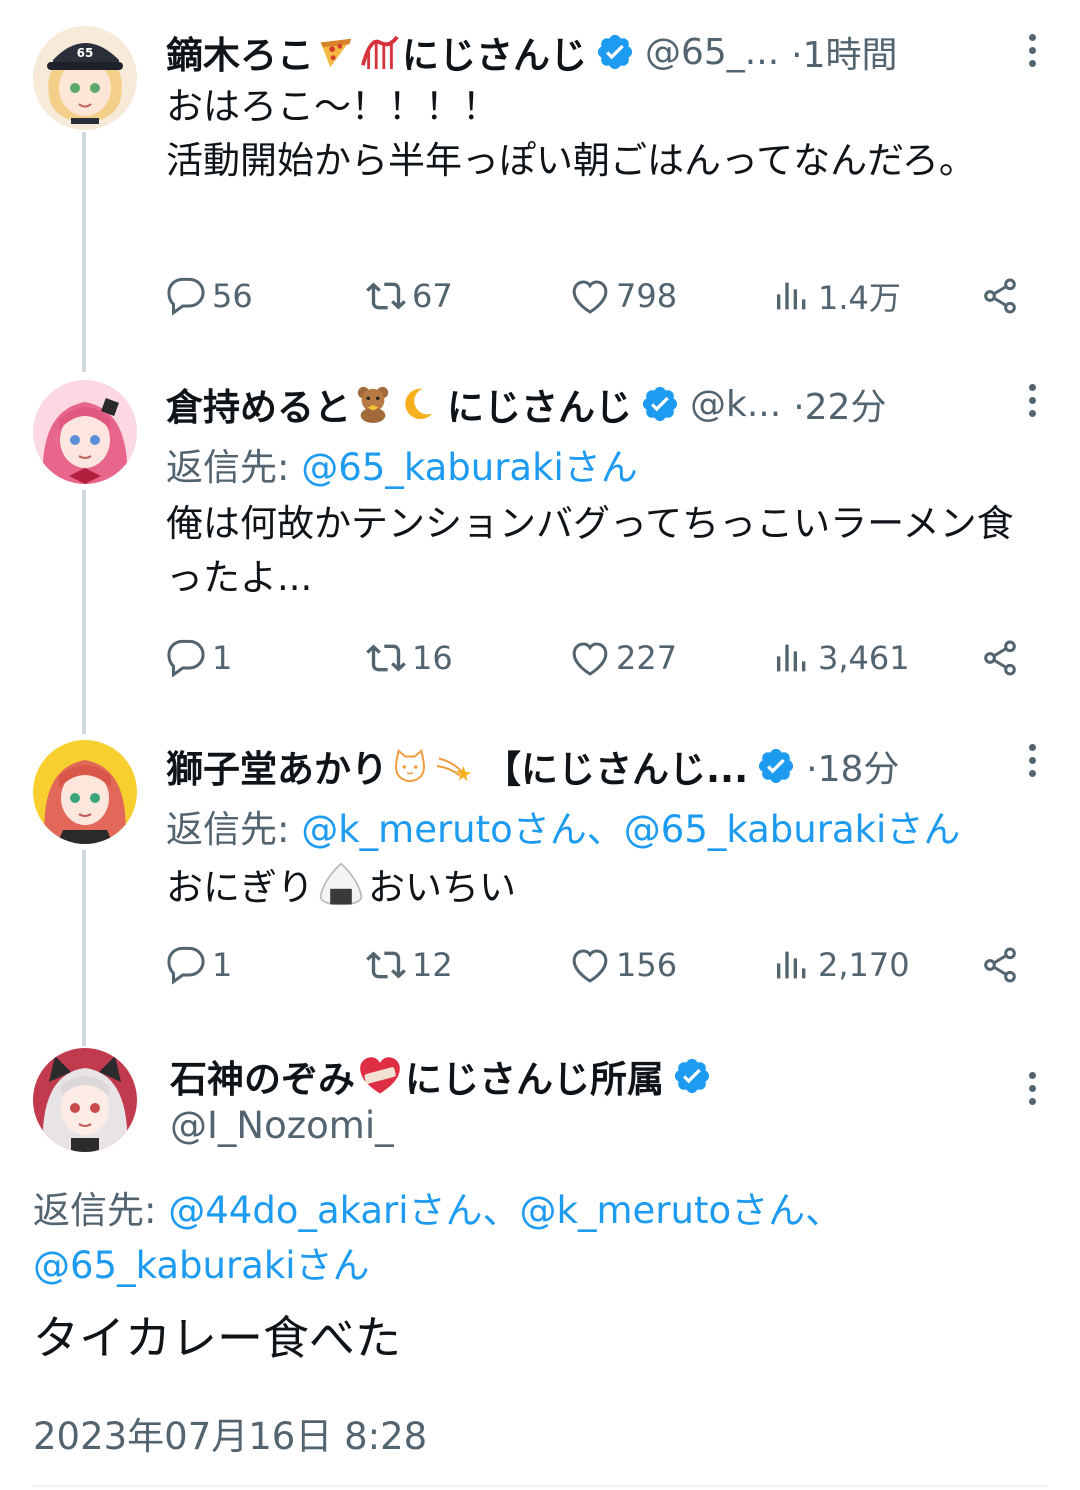  Describe the element at coordinates (647, 296) in the screenshot. I see `like-count: 798` at that location.